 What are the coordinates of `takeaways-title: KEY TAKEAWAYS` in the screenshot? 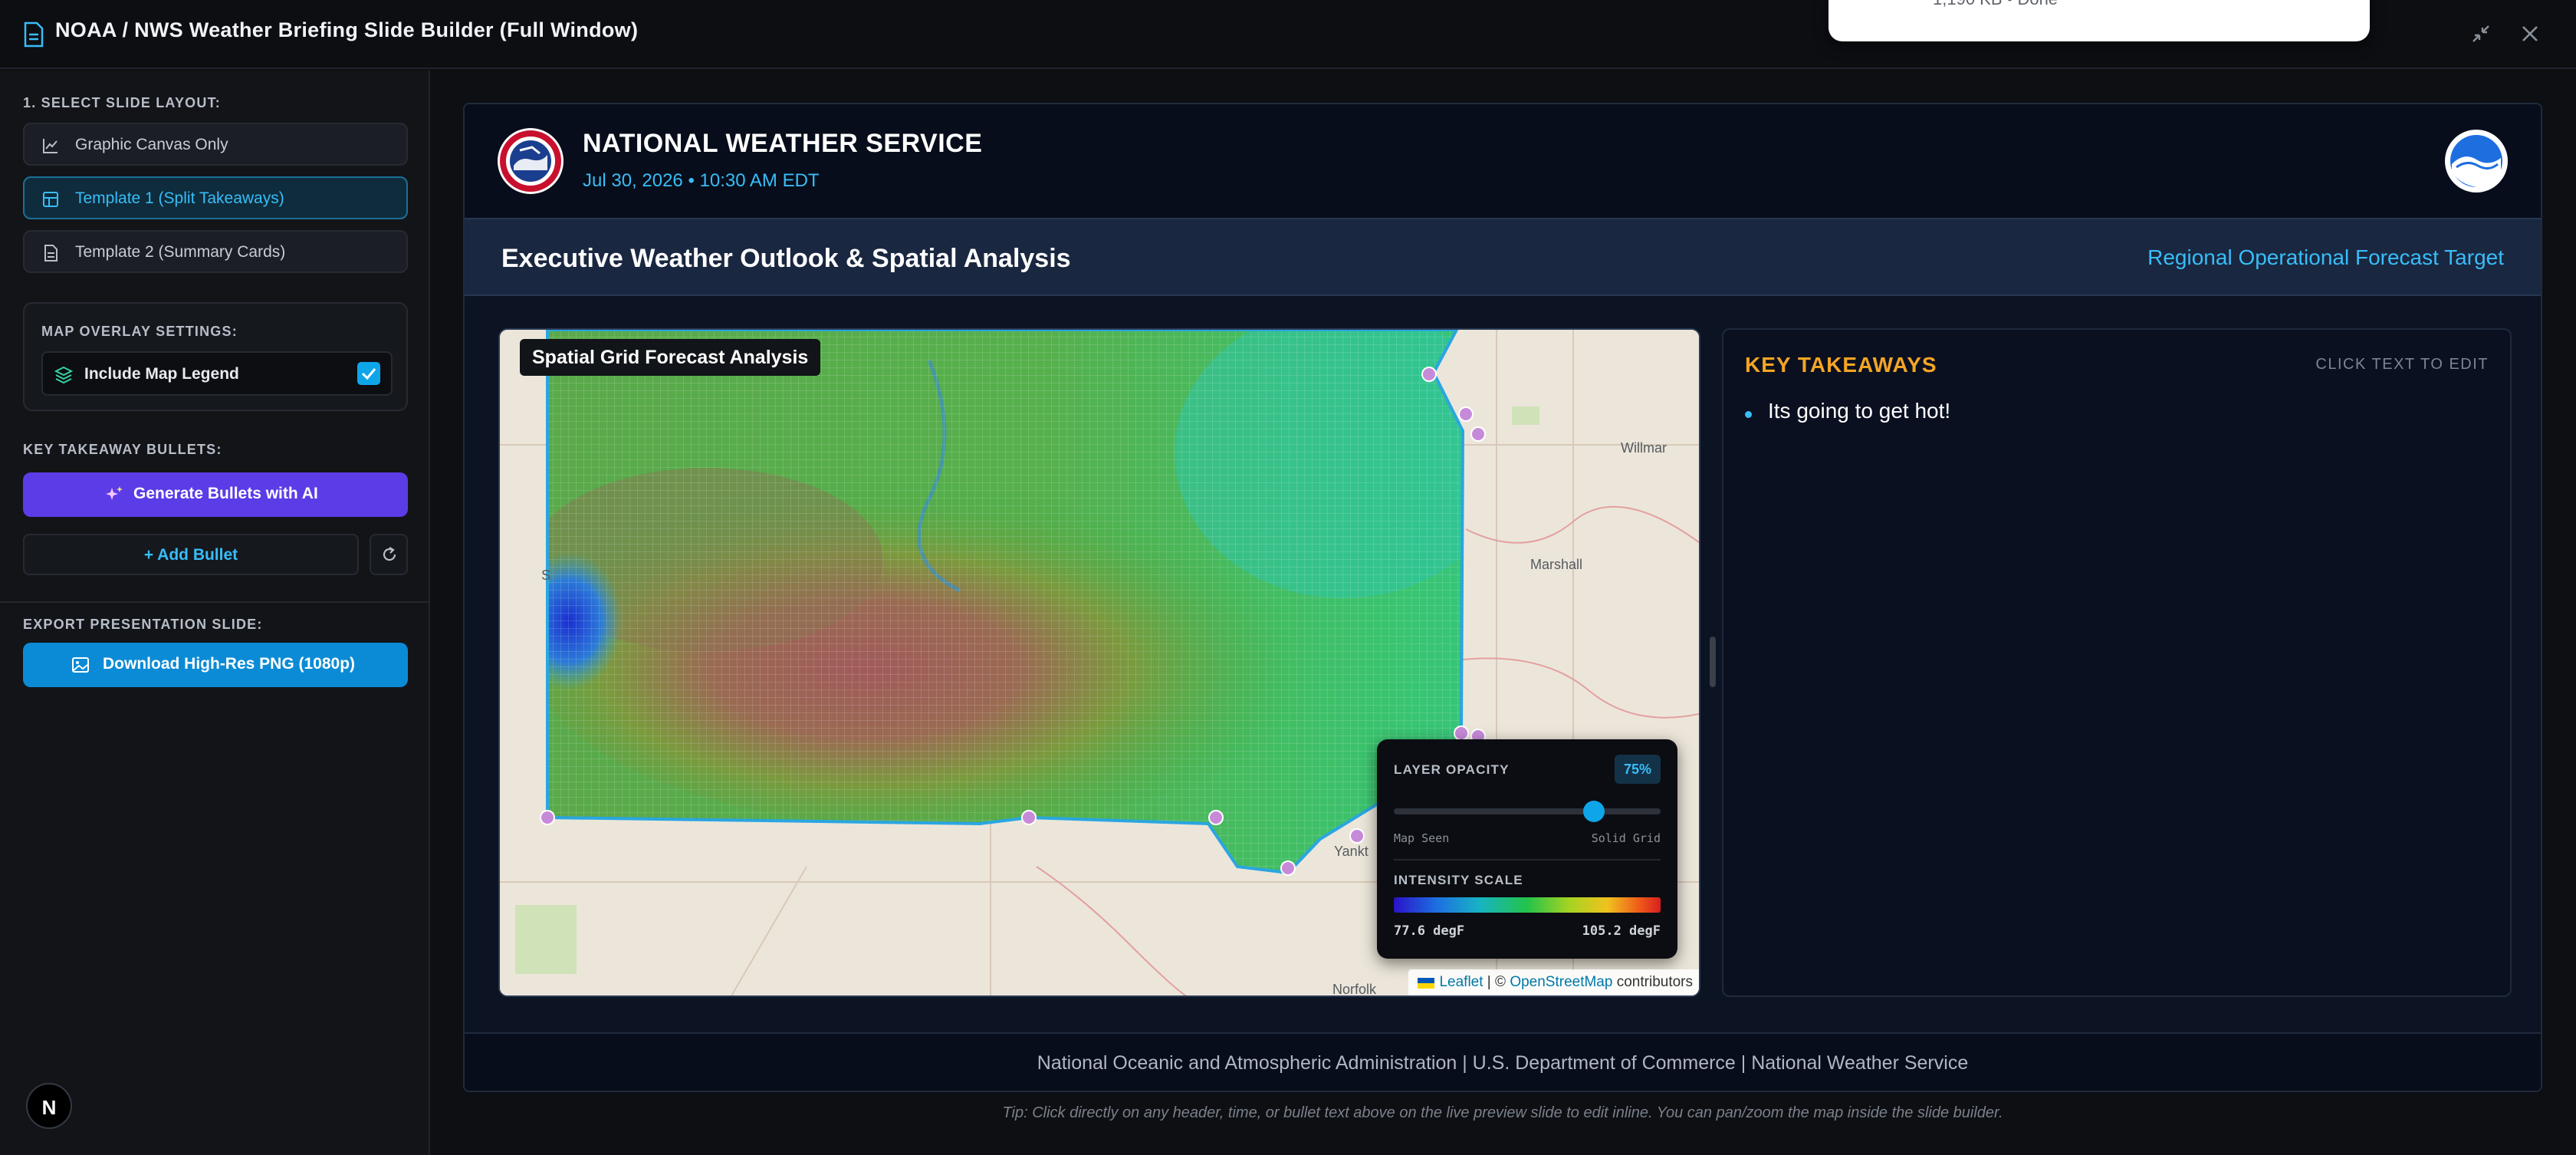 It's located at (1841, 365).